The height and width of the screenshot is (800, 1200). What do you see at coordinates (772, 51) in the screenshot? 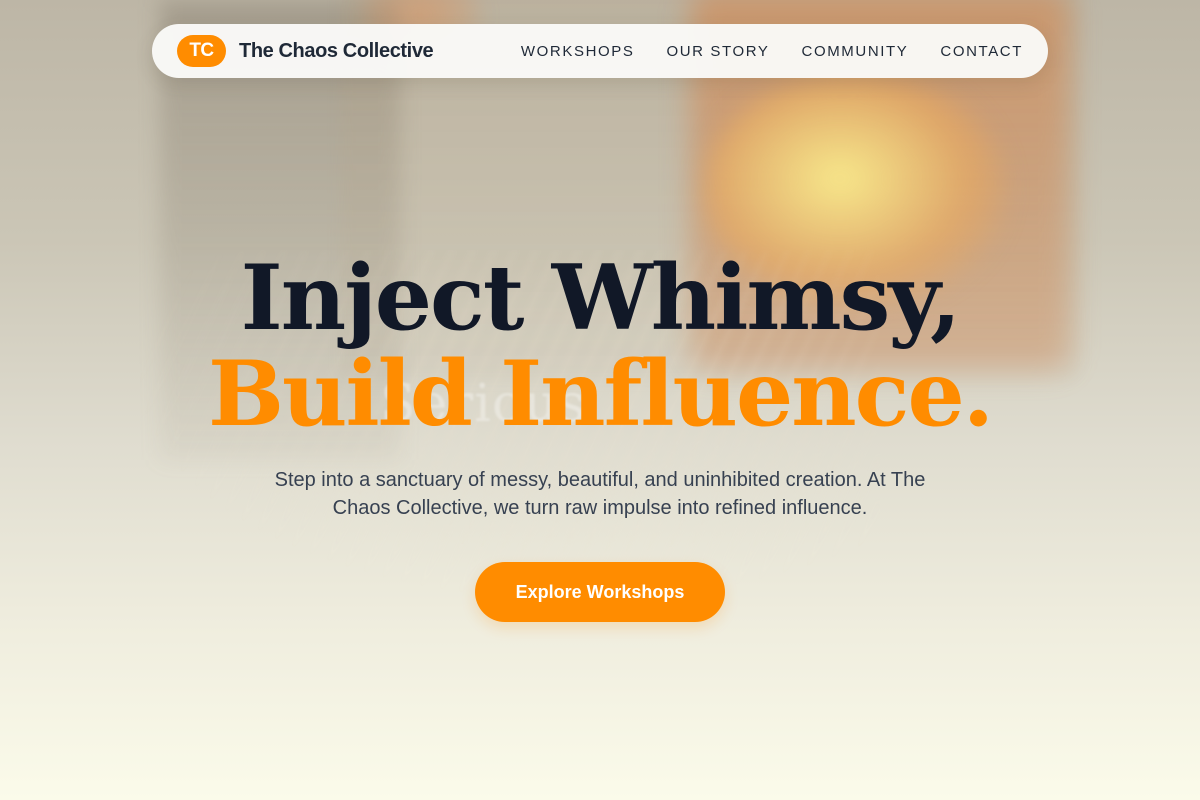
I see `nav-links: WORKSHOPS OUR STORY COMMUNITY CONTACT` at bounding box center [772, 51].